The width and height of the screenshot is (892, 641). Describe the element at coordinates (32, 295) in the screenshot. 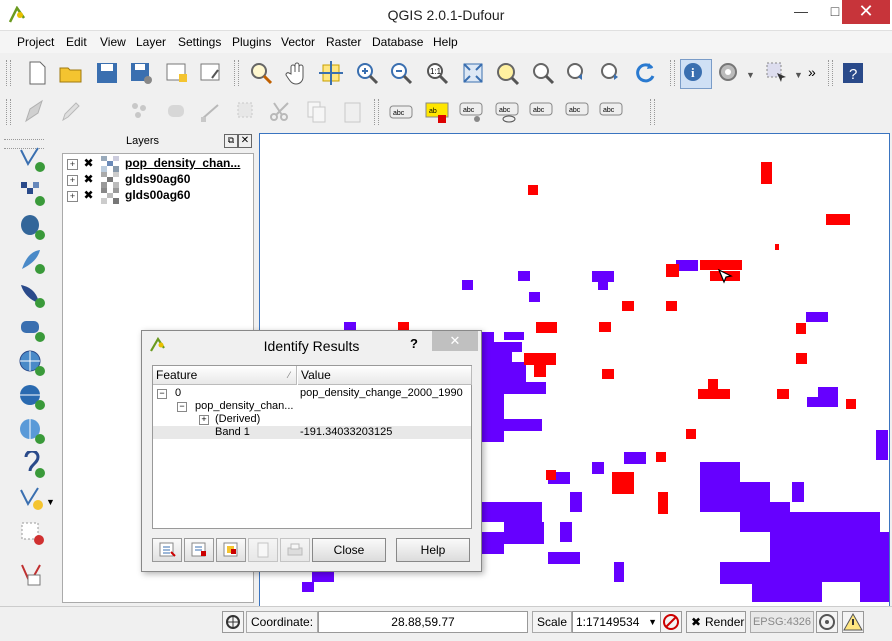

I see `add-mssql-layer-icon` at that location.